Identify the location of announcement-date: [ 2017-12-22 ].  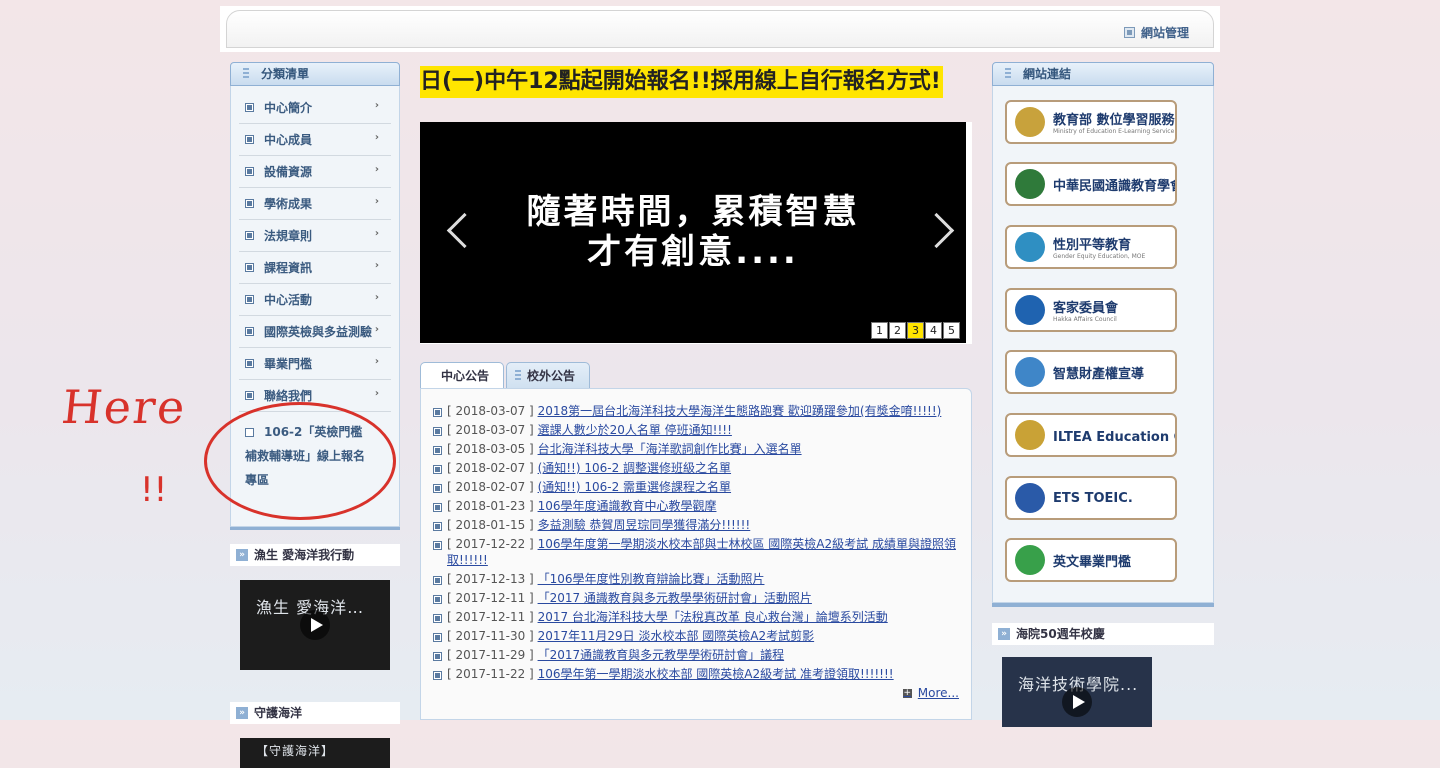
(490, 544).